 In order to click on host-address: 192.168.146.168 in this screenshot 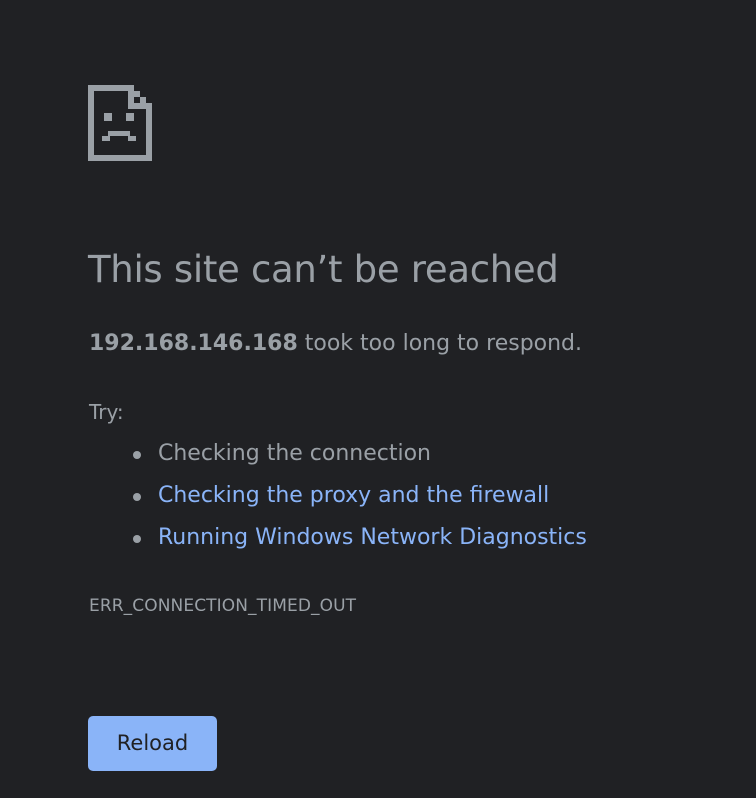, I will do `click(193, 343)`.